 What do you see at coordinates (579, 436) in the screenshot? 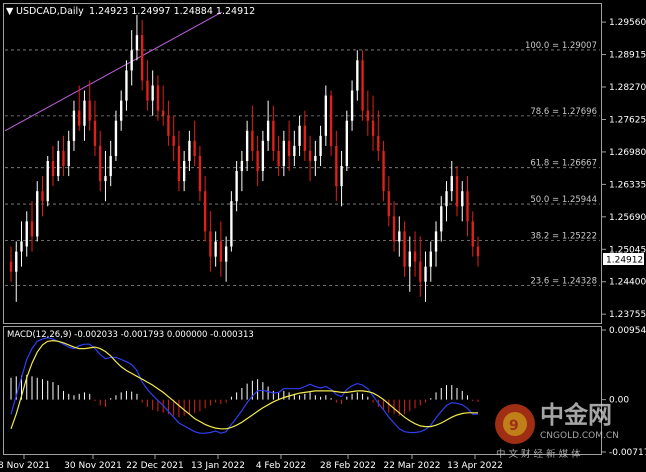
I see `watermark-domain: CNGOLD.COM.CN` at bounding box center [579, 436].